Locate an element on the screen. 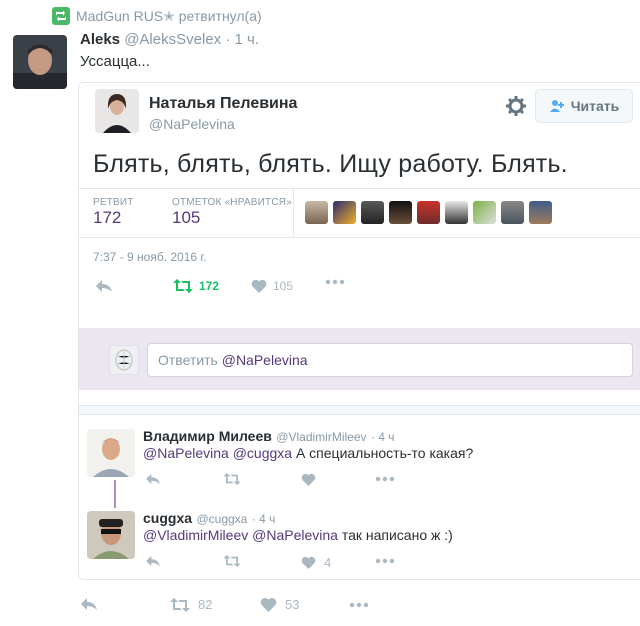 This screenshot has height=626, width=640. like-button: 4 is located at coordinates (316, 562).